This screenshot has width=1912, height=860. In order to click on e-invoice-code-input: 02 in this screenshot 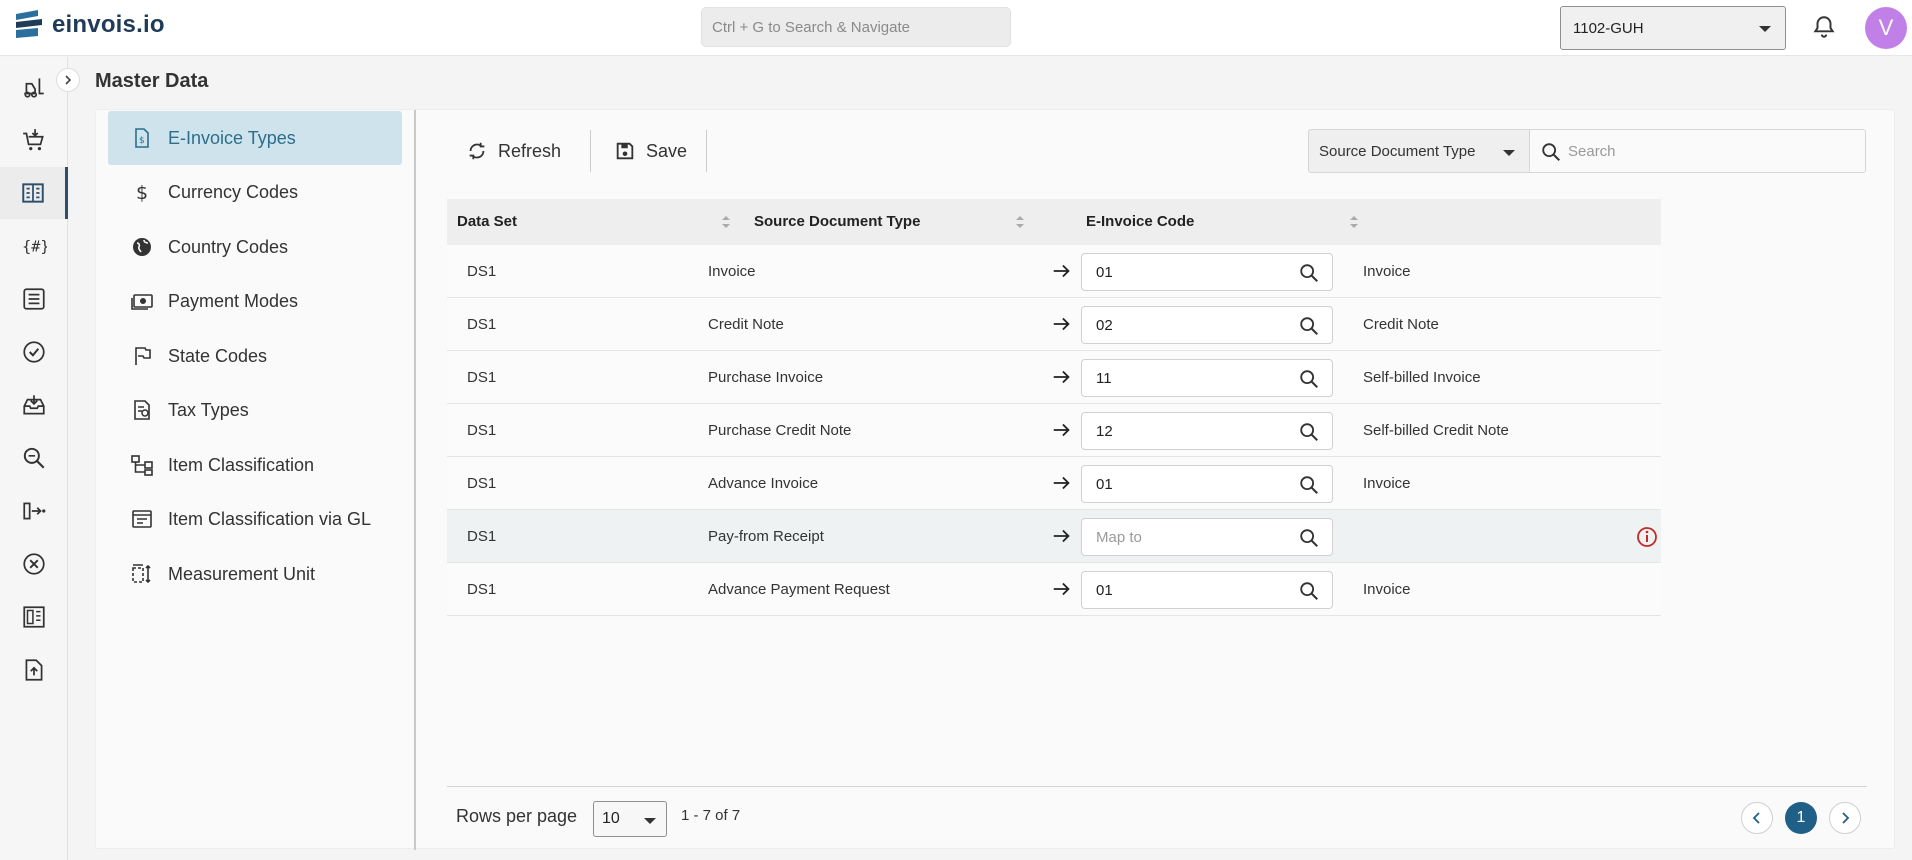, I will do `click(1207, 325)`.